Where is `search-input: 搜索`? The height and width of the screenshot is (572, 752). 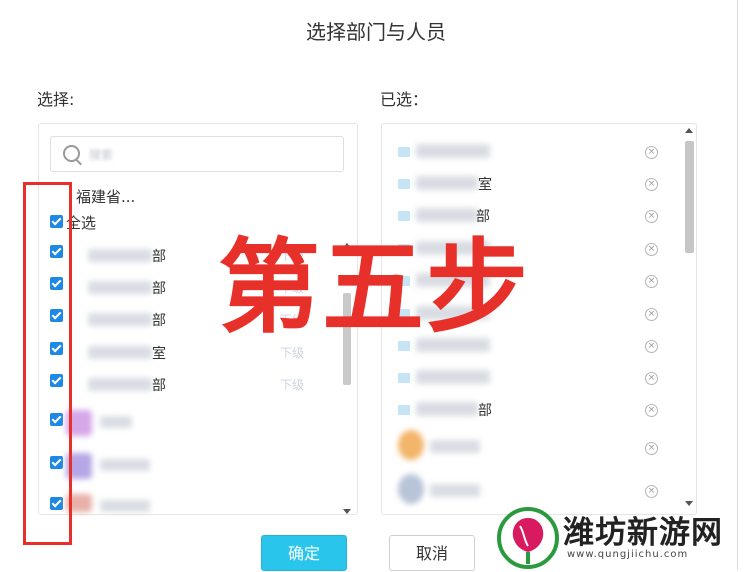 search-input: 搜索 is located at coordinates (197, 154).